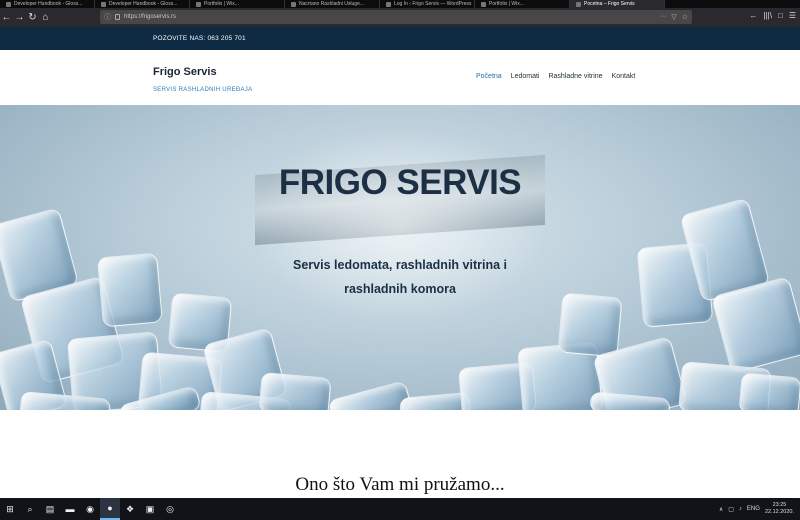  Describe the element at coordinates (130, 509) in the screenshot. I see `vscode-icon: ❖` at that location.